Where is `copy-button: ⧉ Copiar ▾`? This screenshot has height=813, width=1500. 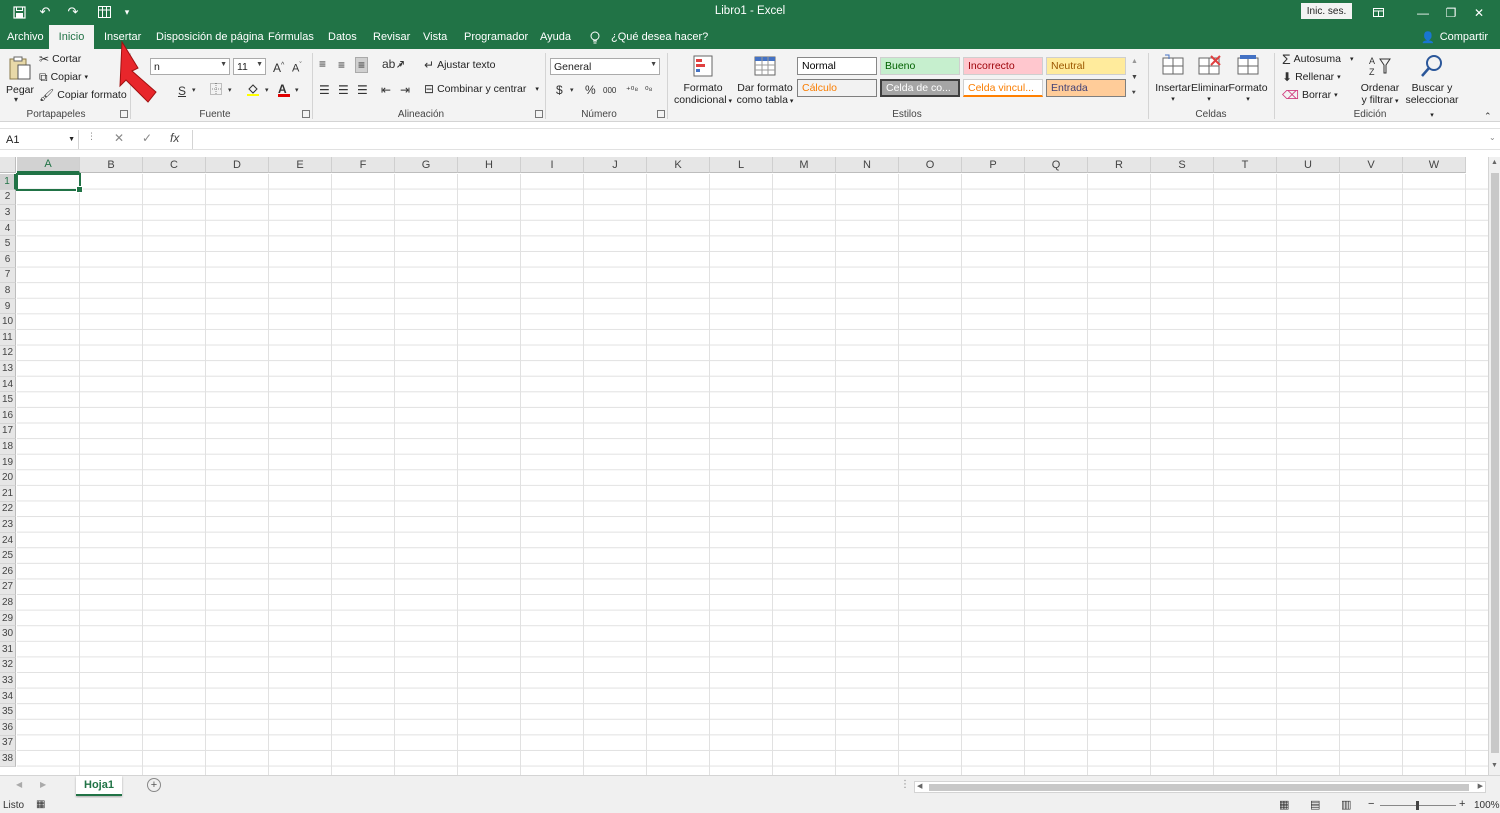
copy-button: ⧉ Copiar ▾ is located at coordinates (63, 77).